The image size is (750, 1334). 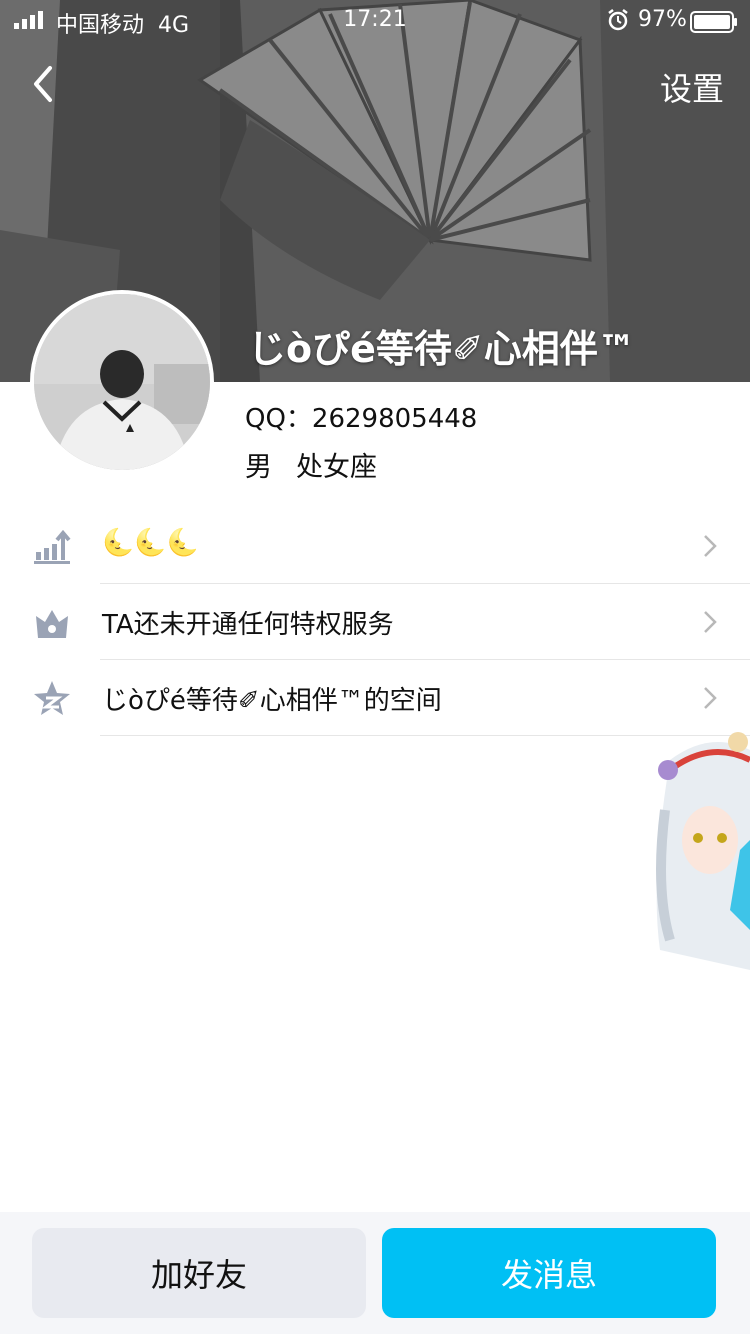 What do you see at coordinates (52, 624) in the screenshot?
I see `crown-icon` at bounding box center [52, 624].